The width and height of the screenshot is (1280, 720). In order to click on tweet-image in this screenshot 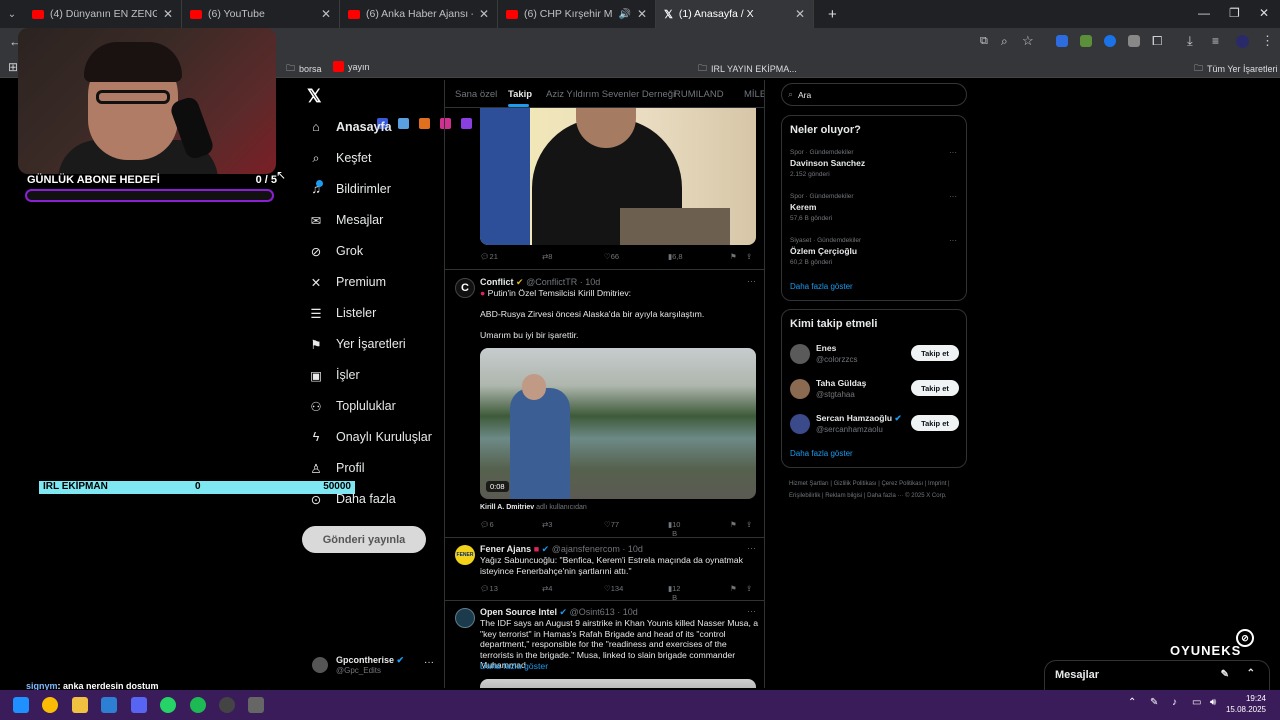, I will do `click(618, 176)`.